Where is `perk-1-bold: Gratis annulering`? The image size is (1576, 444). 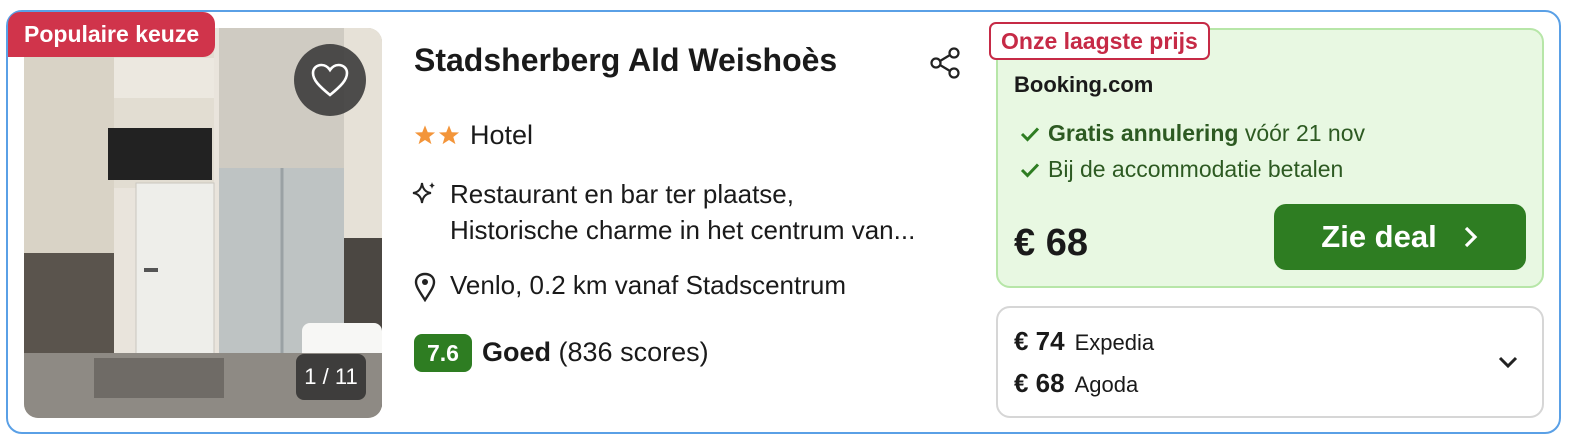 perk-1-bold: Gratis annulering is located at coordinates (1143, 133).